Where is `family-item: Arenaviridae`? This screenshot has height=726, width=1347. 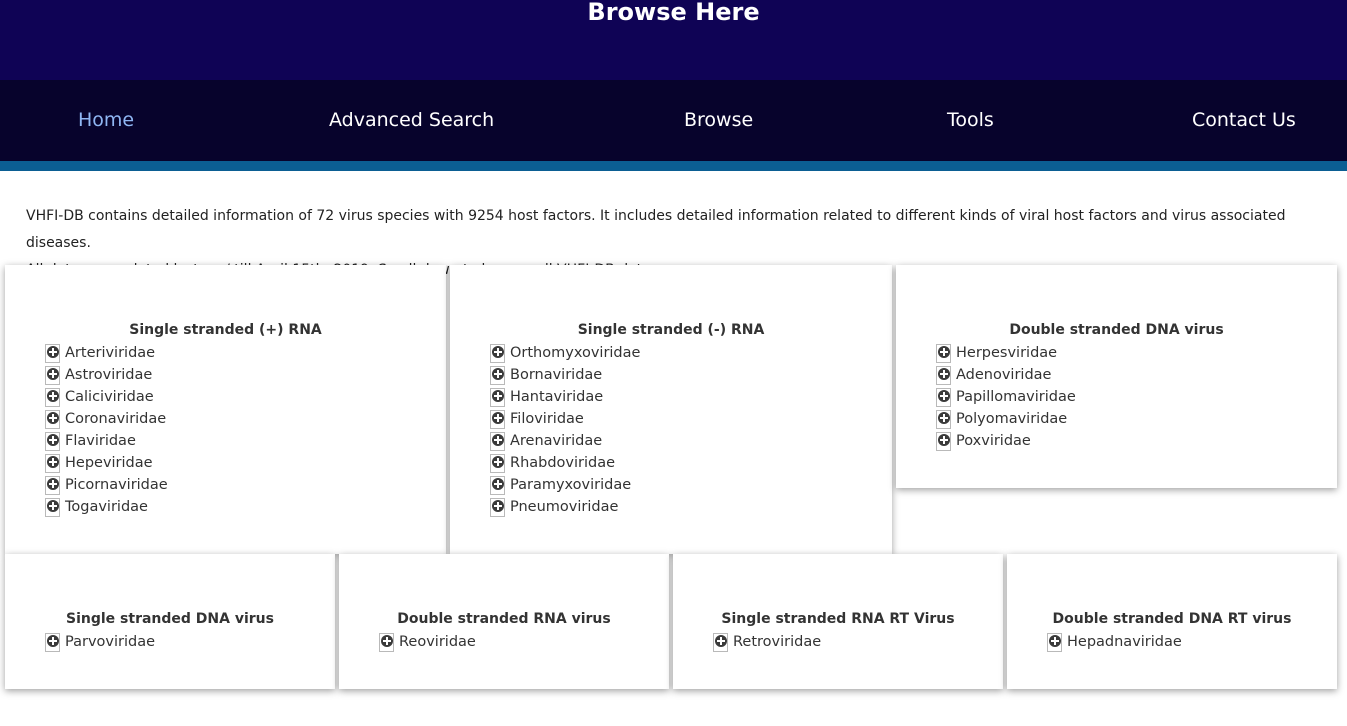 family-item: Arenaviridae is located at coordinates (565, 441).